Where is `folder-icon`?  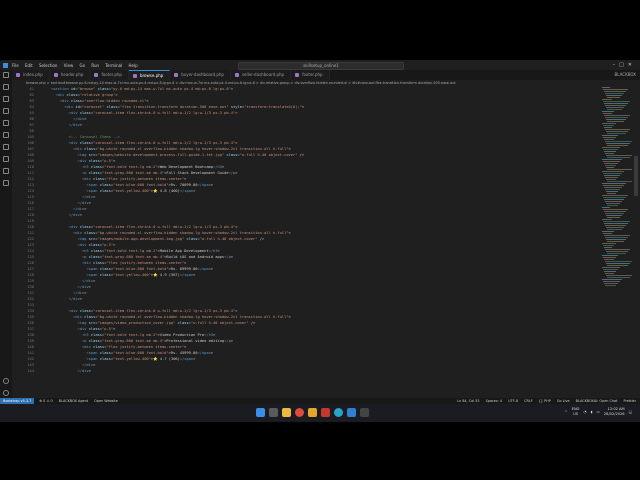
folder-icon is located at coordinates (312, 412).